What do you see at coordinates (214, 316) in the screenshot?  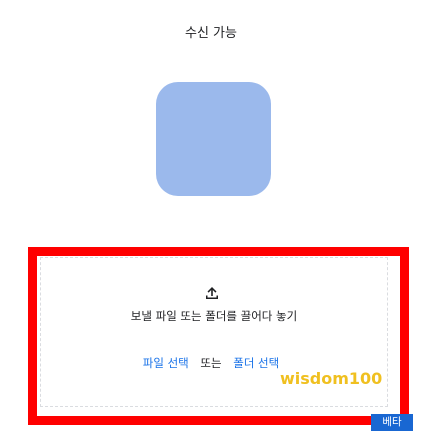 I see `drop-instruction: 보낼 파일 또는 폴더를 끌어다 놓기` at bounding box center [214, 316].